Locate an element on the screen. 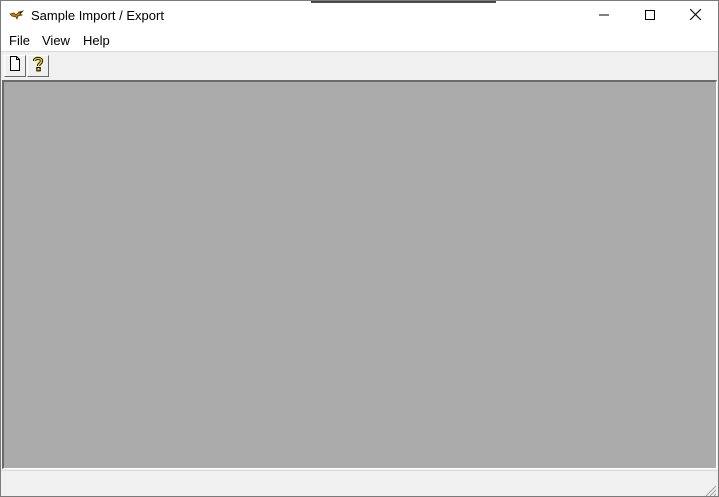 The height and width of the screenshot is (497, 719). help-about-button is located at coordinates (38, 66).